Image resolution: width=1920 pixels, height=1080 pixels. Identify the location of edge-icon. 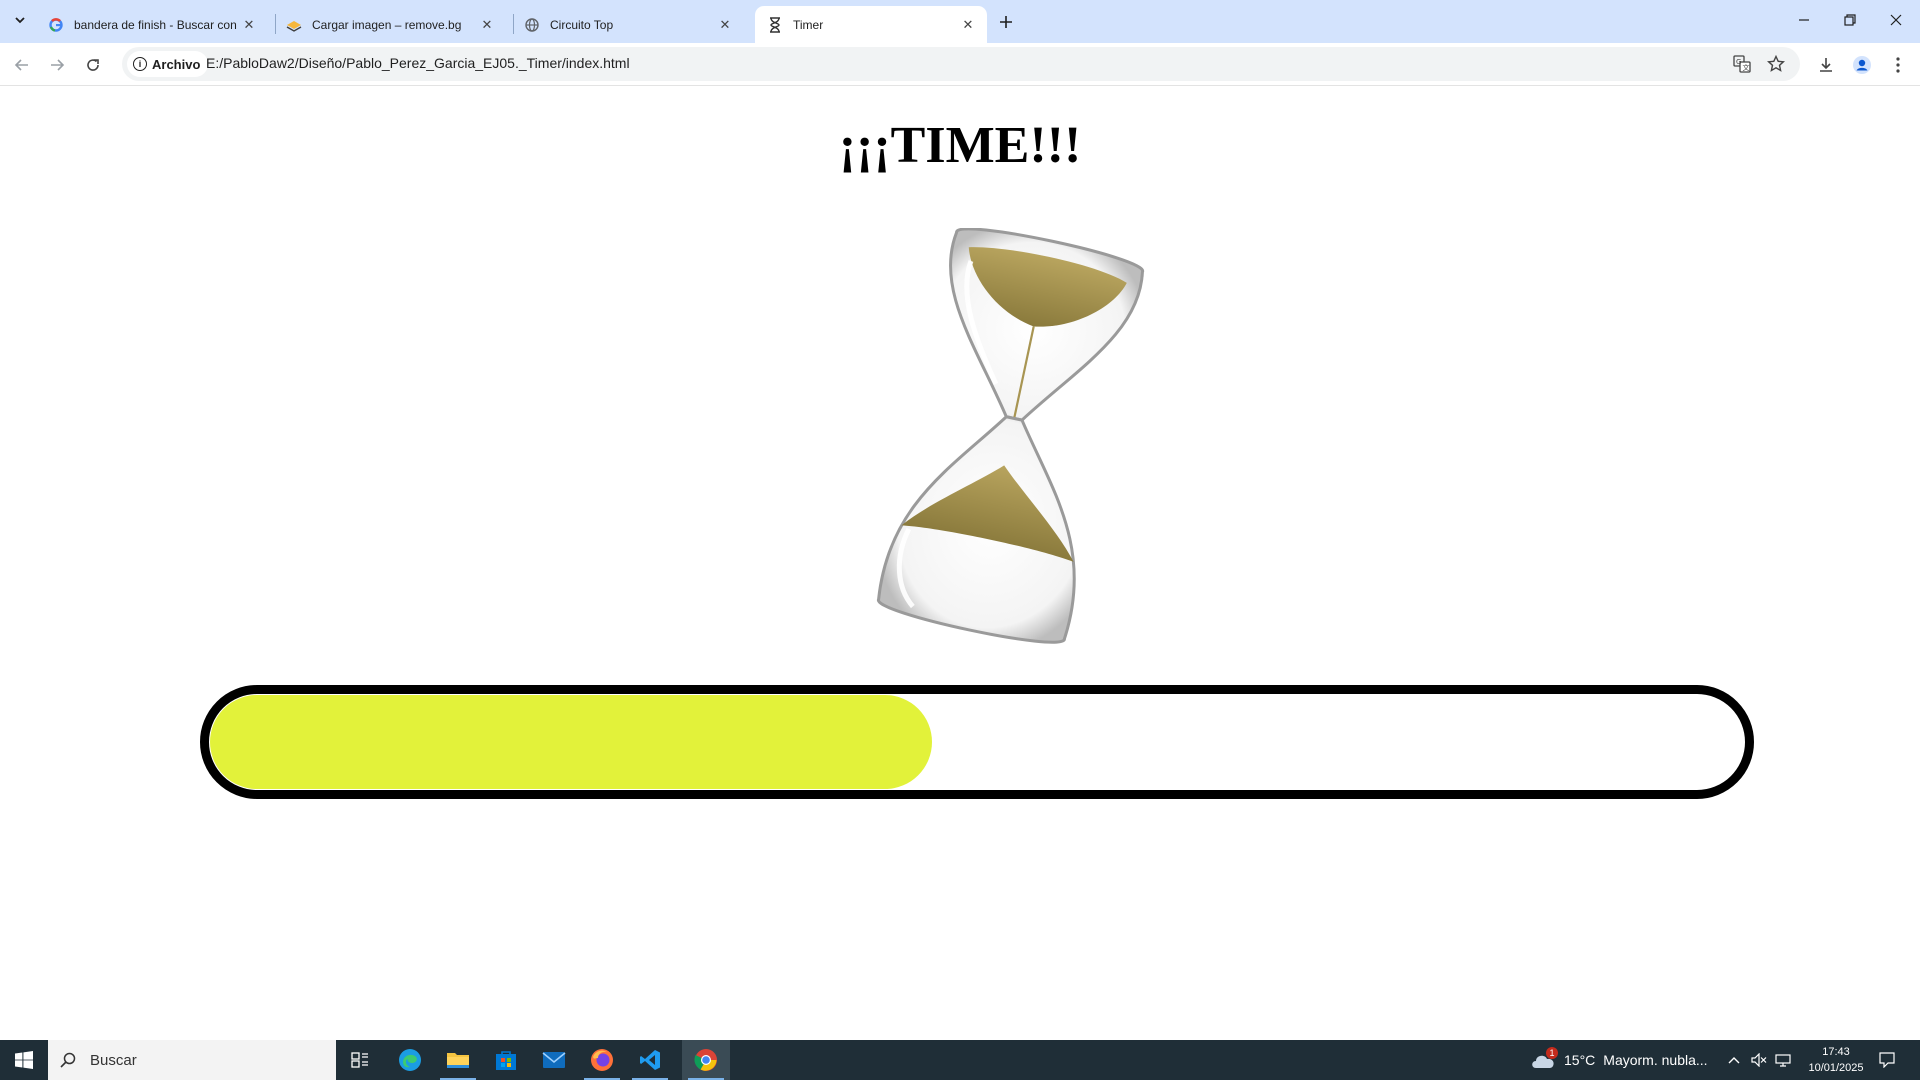
(410, 1060).